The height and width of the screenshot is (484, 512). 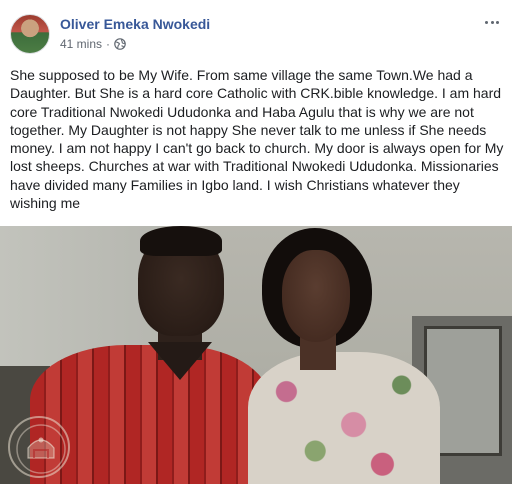 What do you see at coordinates (181, 241) in the screenshot?
I see `photo-man-hair` at bounding box center [181, 241].